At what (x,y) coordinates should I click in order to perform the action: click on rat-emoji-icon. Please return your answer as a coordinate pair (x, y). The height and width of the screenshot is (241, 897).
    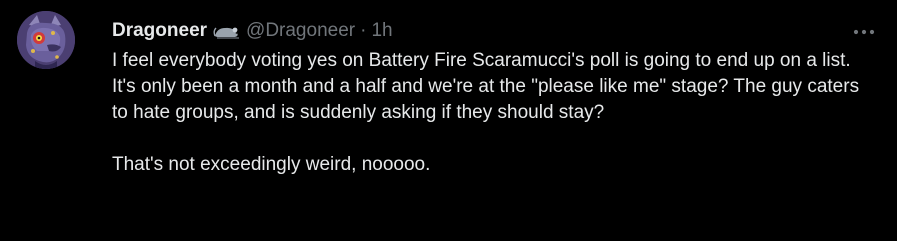
    Looking at the image, I should click on (227, 31).